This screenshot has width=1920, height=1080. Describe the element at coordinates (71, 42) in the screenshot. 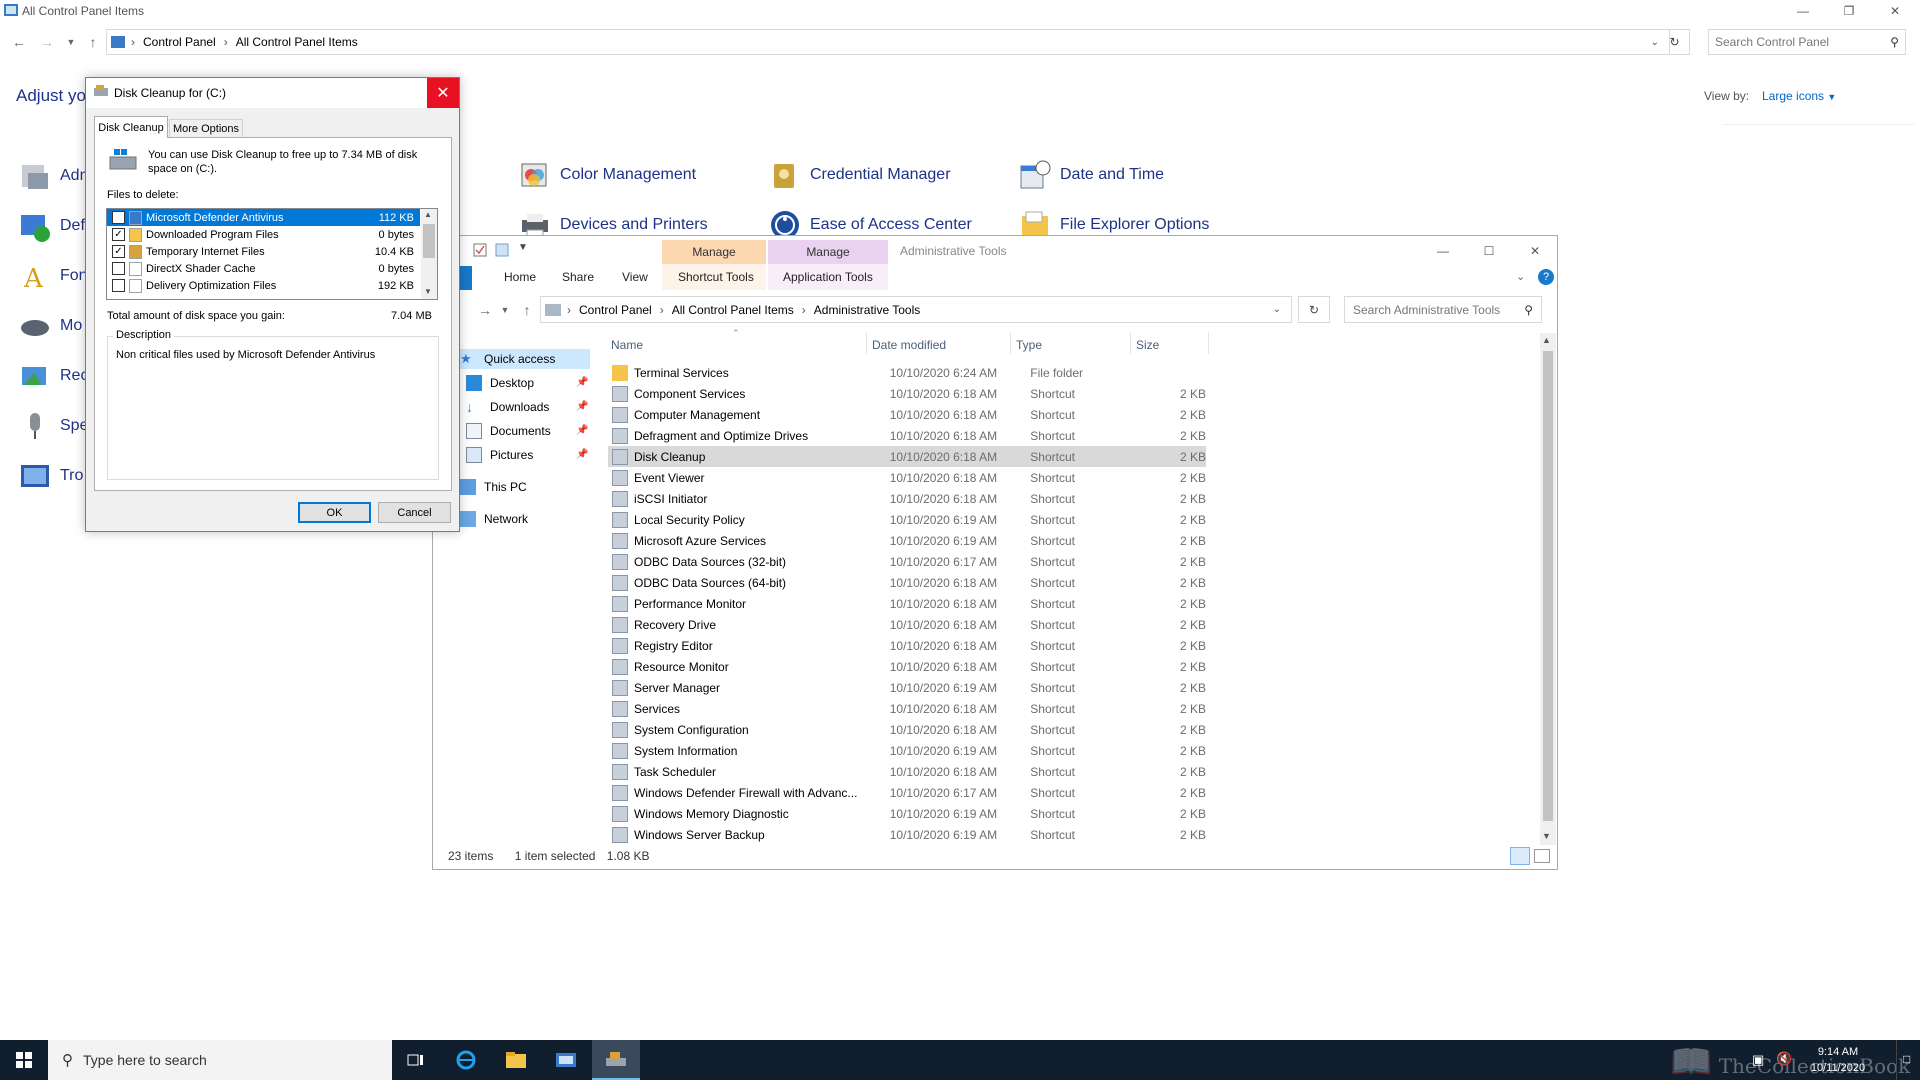

I see `recent-locations-icon: ▼` at that location.